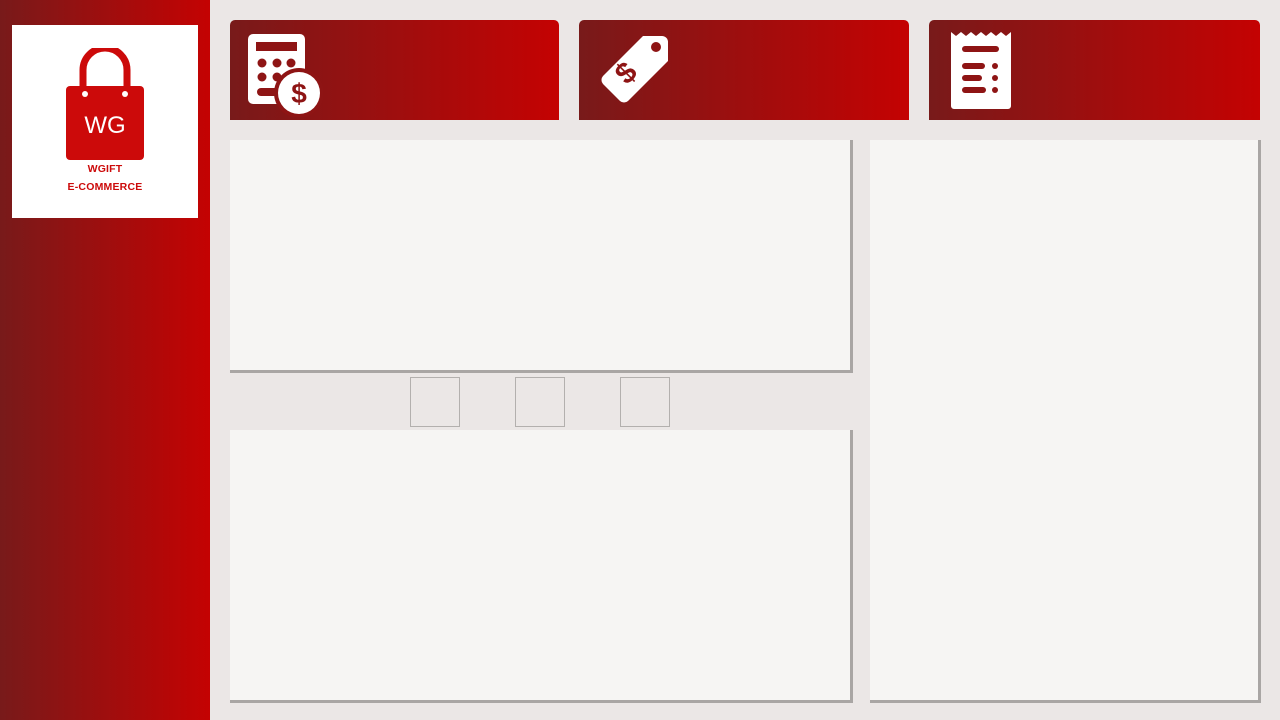  I want to click on brand-logo: WG WGIFT E-COMMERCE, so click(105, 121).